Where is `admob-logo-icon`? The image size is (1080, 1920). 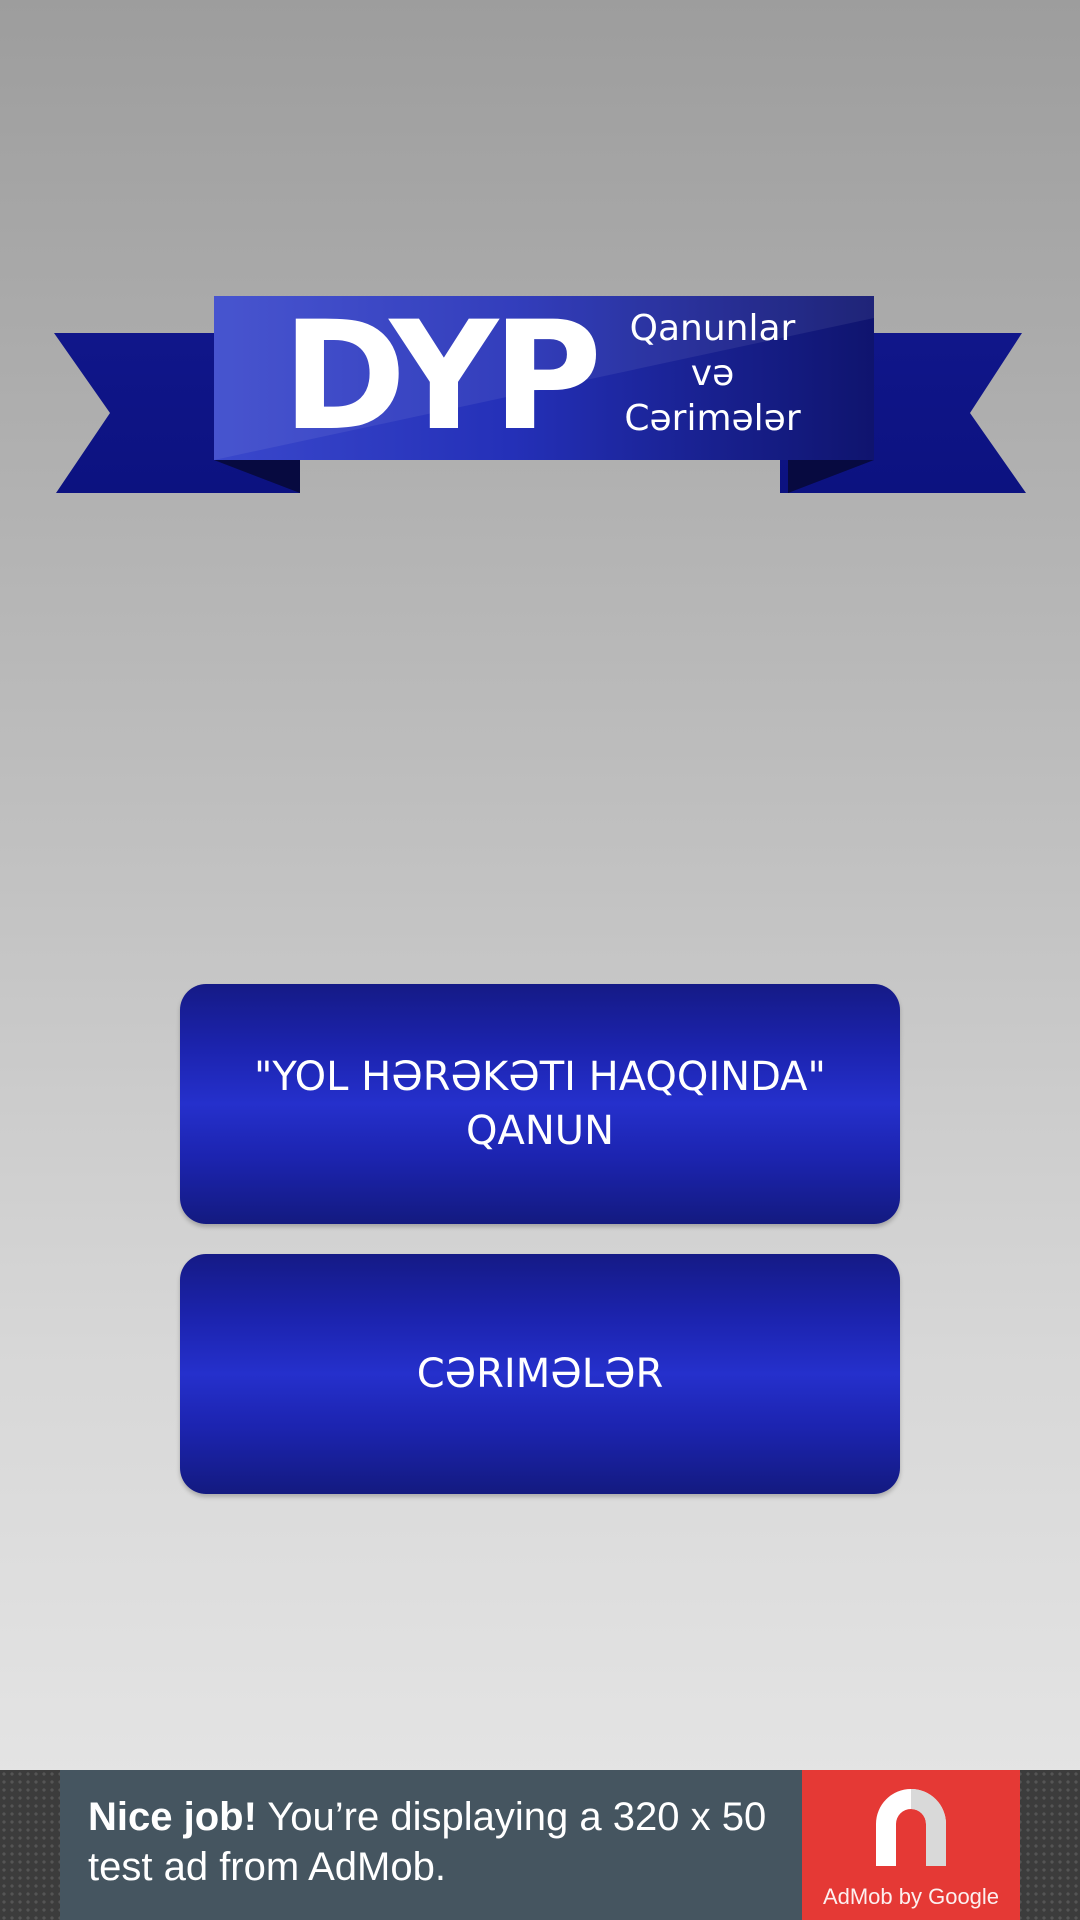 admob-logo-icon is located at coordinates (911, 1827).